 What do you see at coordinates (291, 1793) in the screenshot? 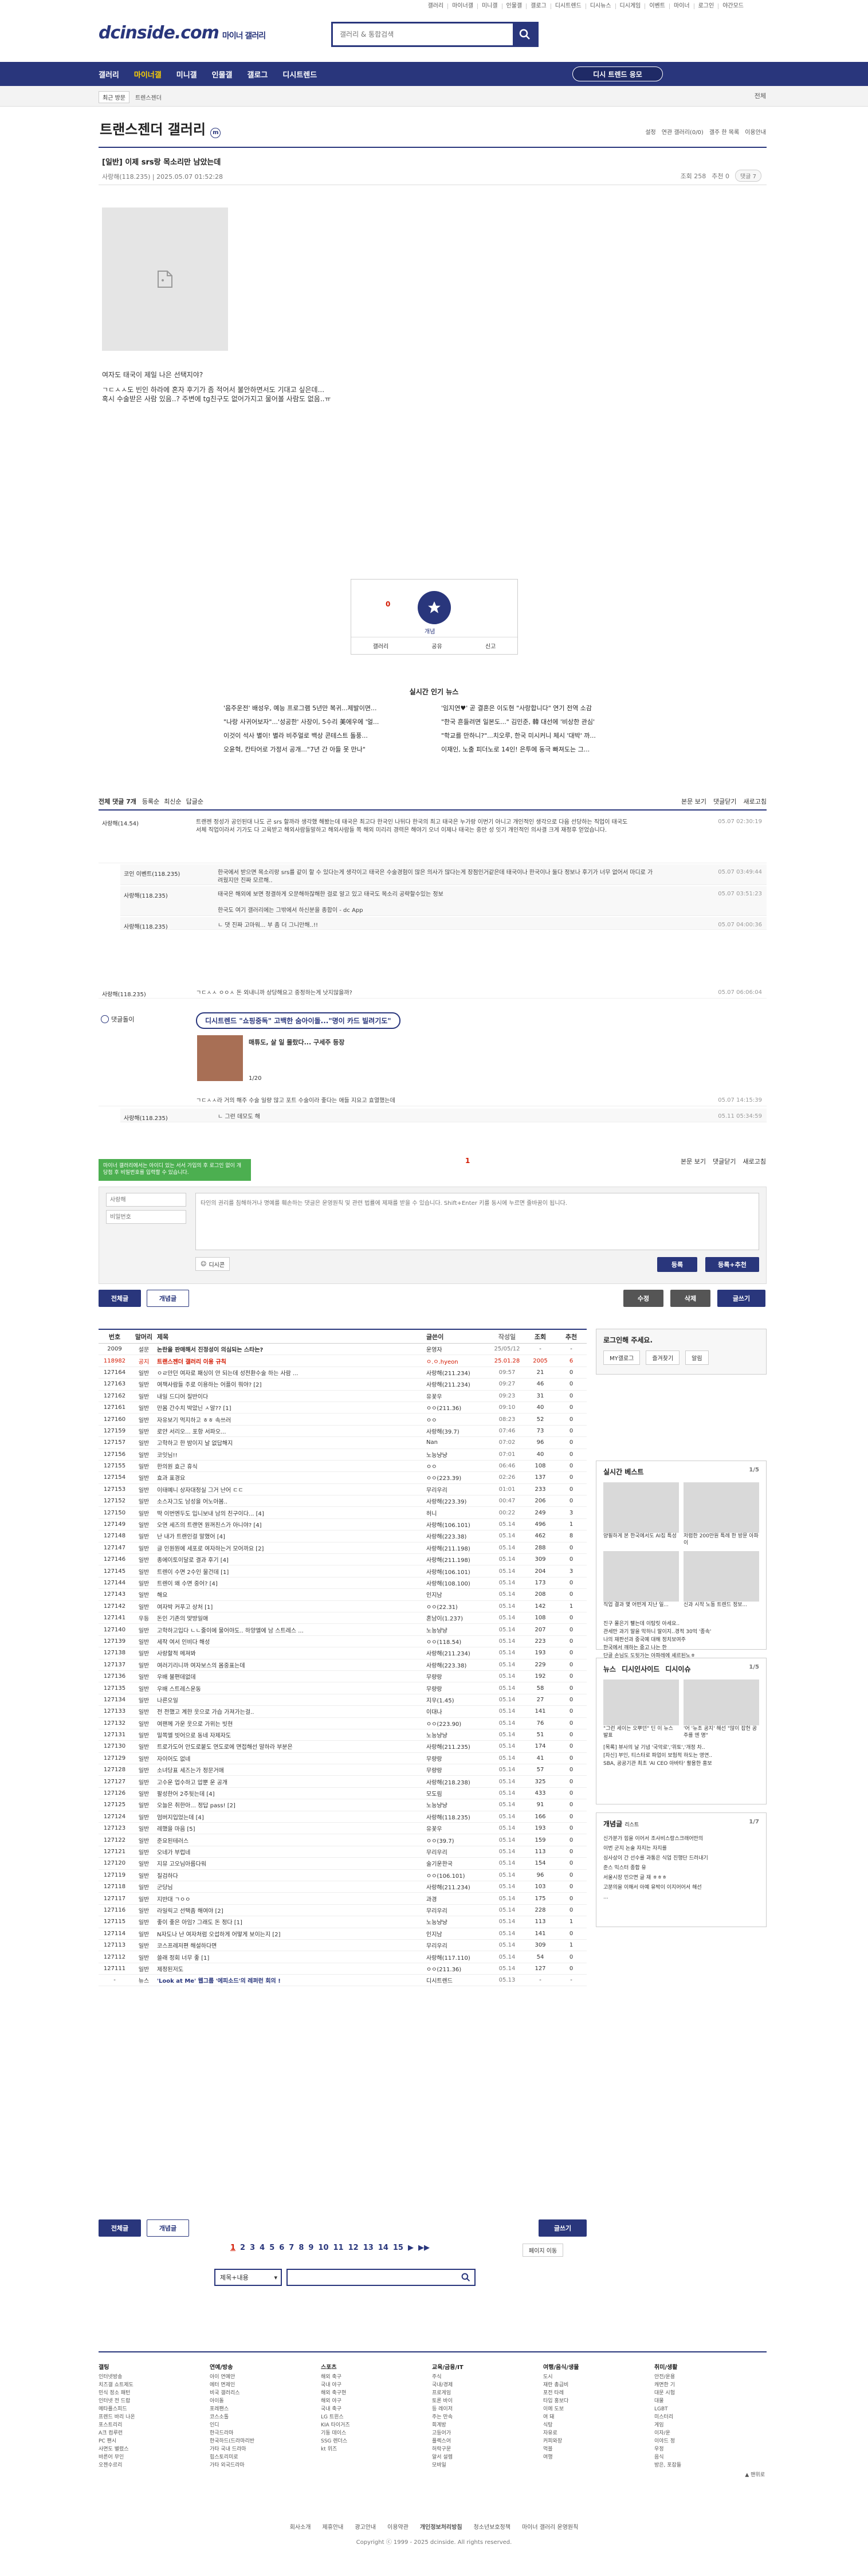
I see `post-subject: 팔성한어 2주뒷는데 [4]` at bounding box center [291, 1793].